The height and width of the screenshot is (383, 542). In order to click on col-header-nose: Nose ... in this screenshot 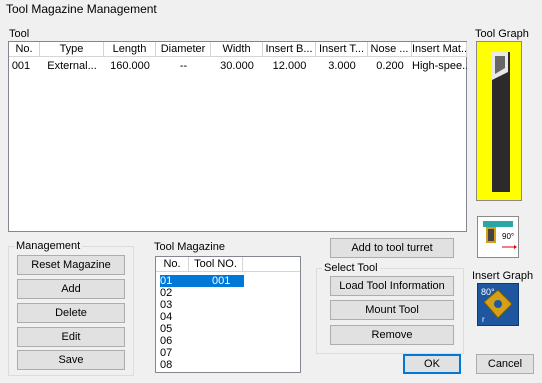, I will do `click(390, 49)`.